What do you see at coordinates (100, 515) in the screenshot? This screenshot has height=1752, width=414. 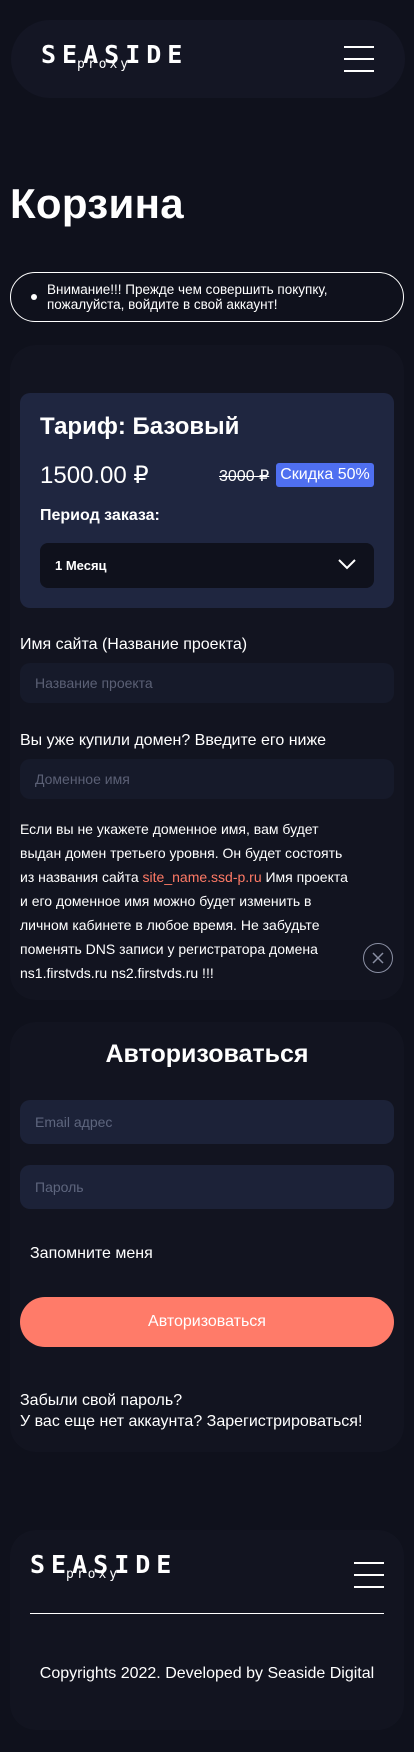 I see `period-label: Период заказа:` at bounding box center [100, 515].